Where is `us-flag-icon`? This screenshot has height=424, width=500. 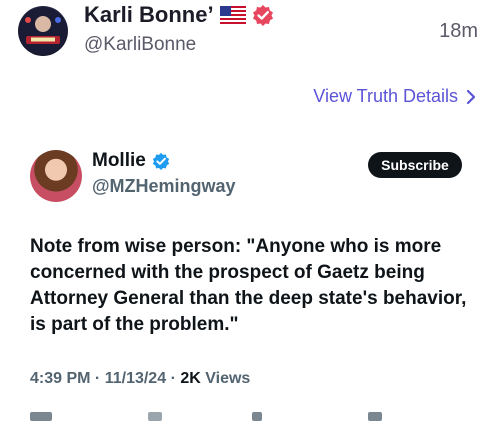 us-flag-icon is located at coordinates (232, 15).